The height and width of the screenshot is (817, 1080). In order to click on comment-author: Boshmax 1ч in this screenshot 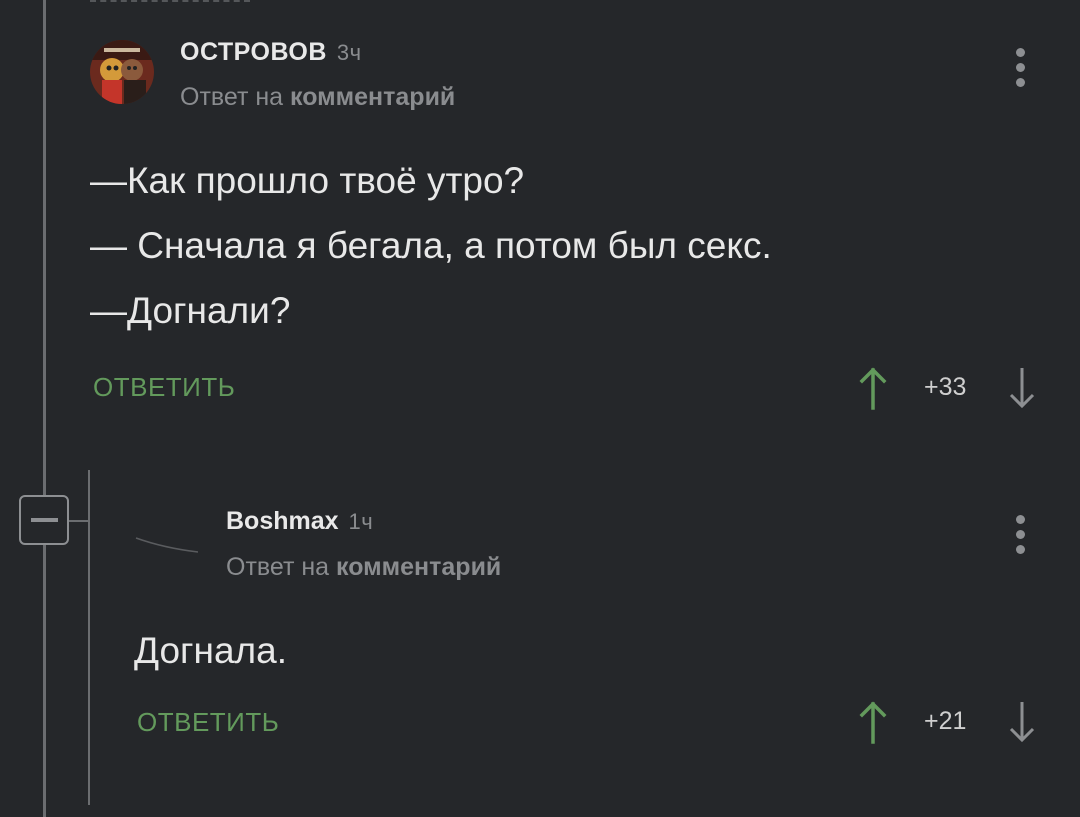, I will do `click(299, 521)`.